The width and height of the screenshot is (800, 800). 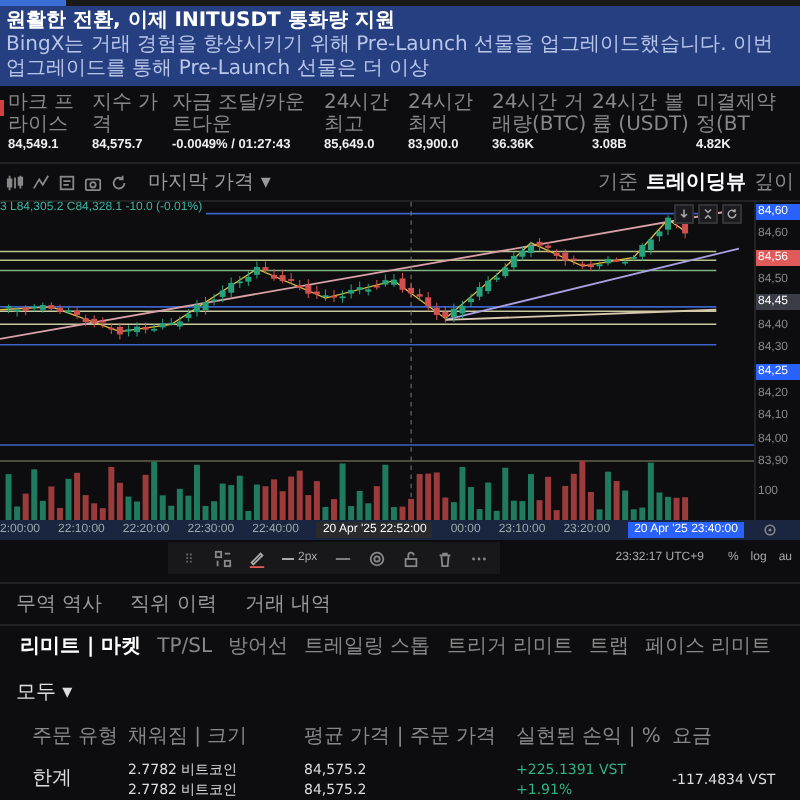 I want to click on stat-label: 마크 프라이스, so click(x=42, y=114).